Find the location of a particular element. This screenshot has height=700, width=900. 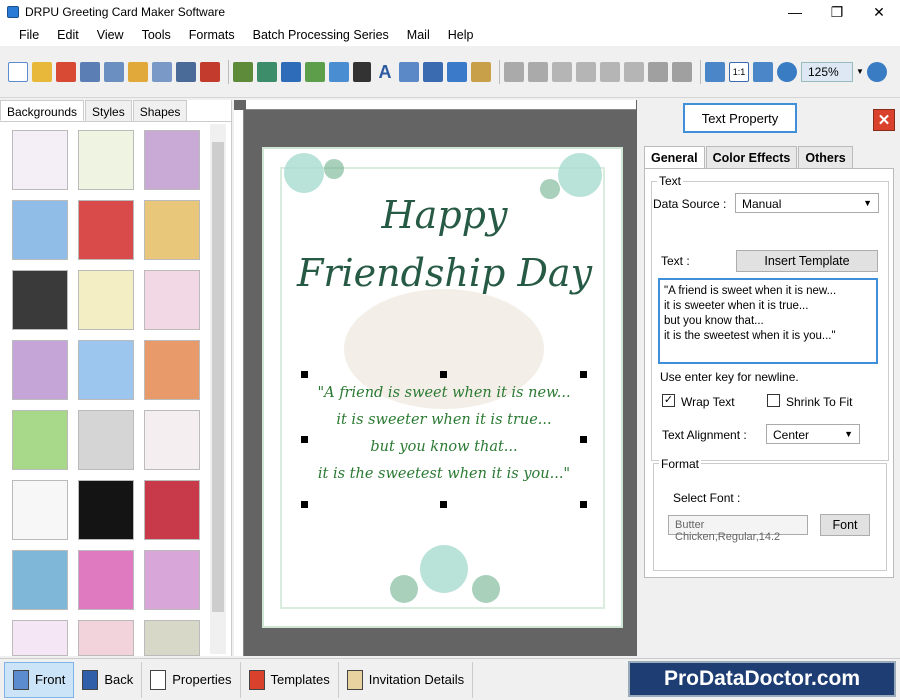

print-preview-icon is located at coordinates (162, 71).